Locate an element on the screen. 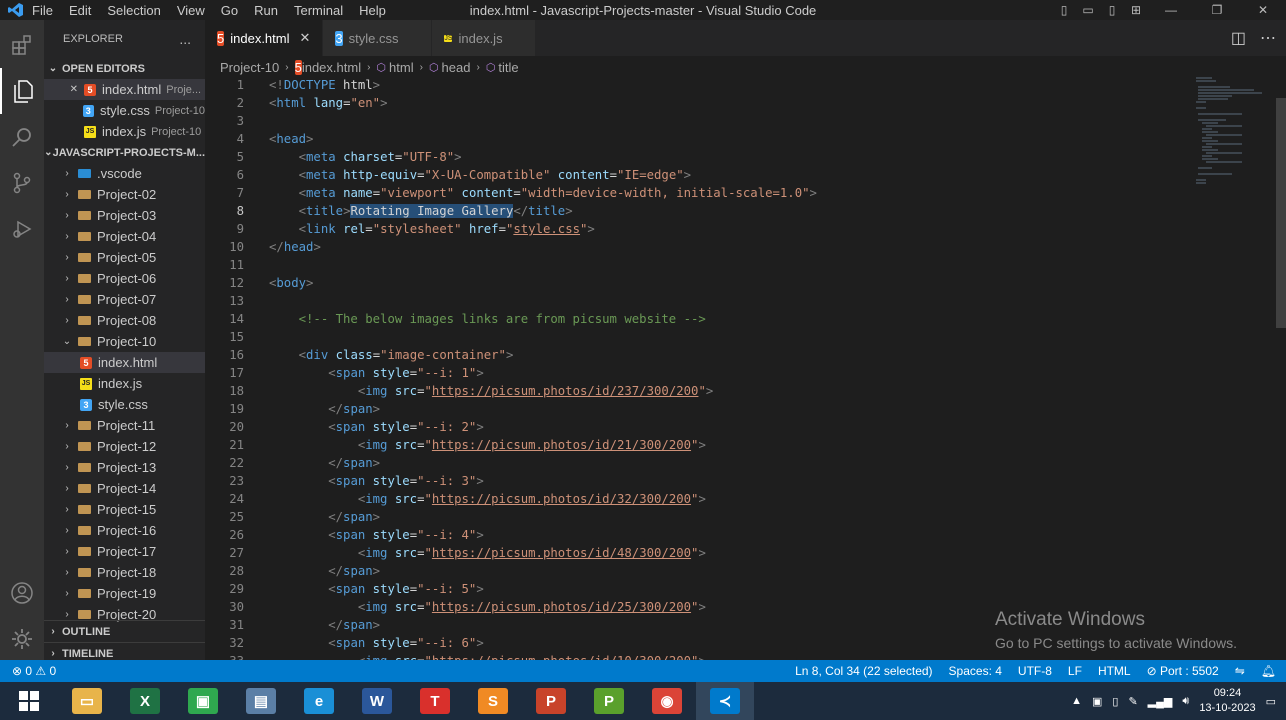 The width and height of the screenshot is (1286, 720). pen-icon: ✎ is located at coordinates (1132, 701).